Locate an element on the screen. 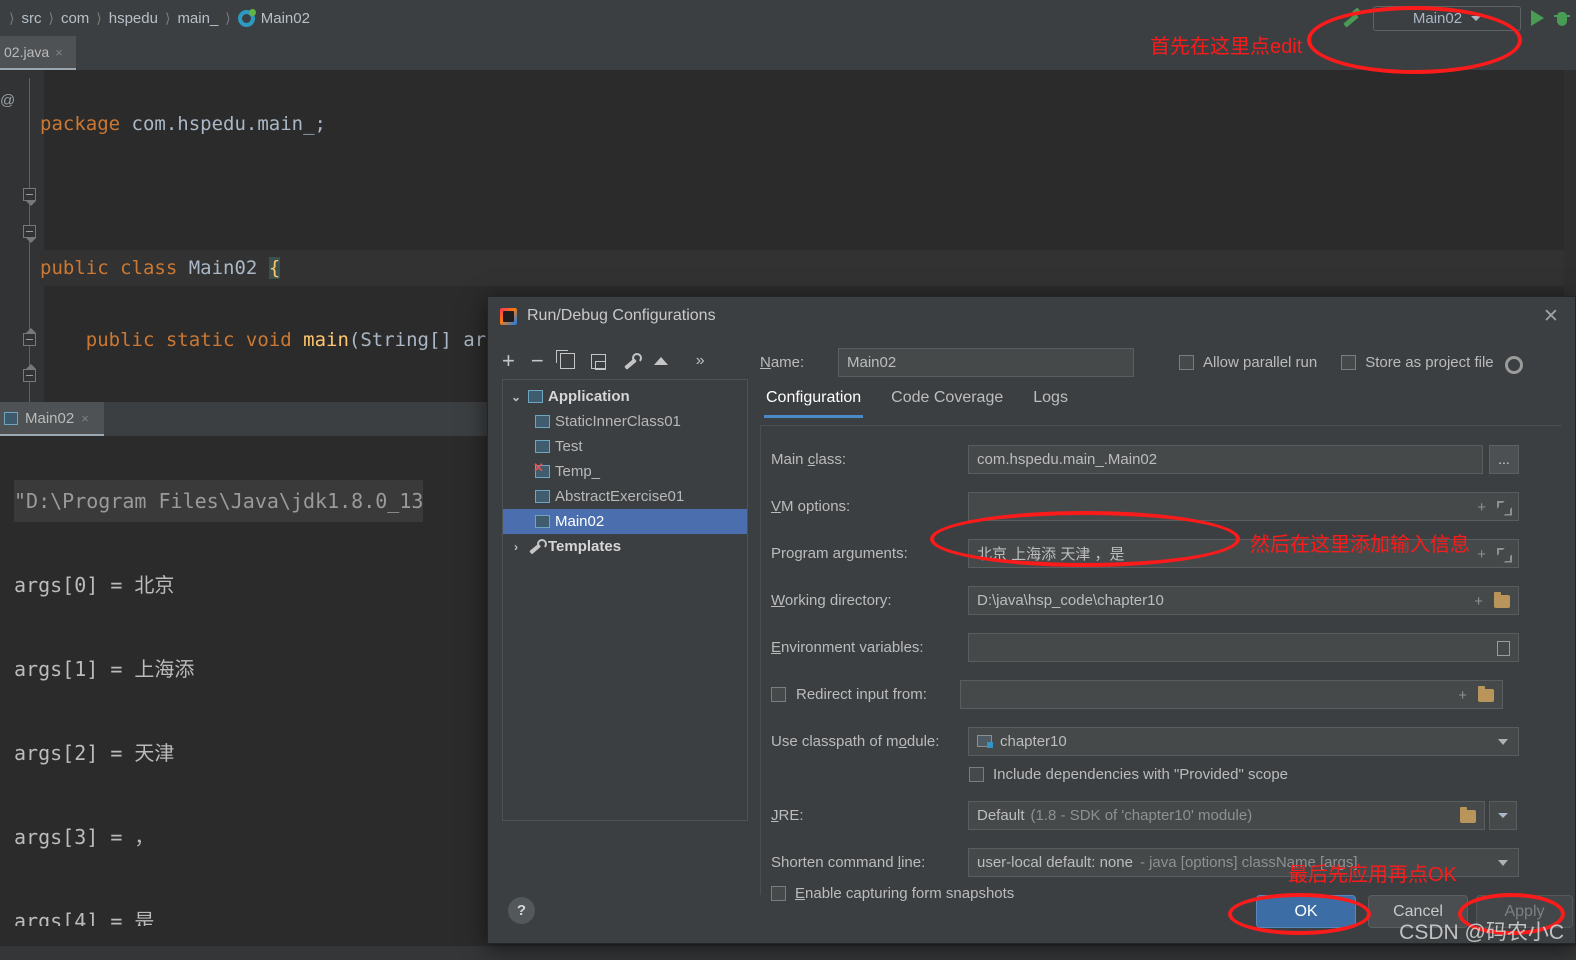 This screenshot has width=1576, height=960. environment-variables-actions is located at coordinates (1503, 648).